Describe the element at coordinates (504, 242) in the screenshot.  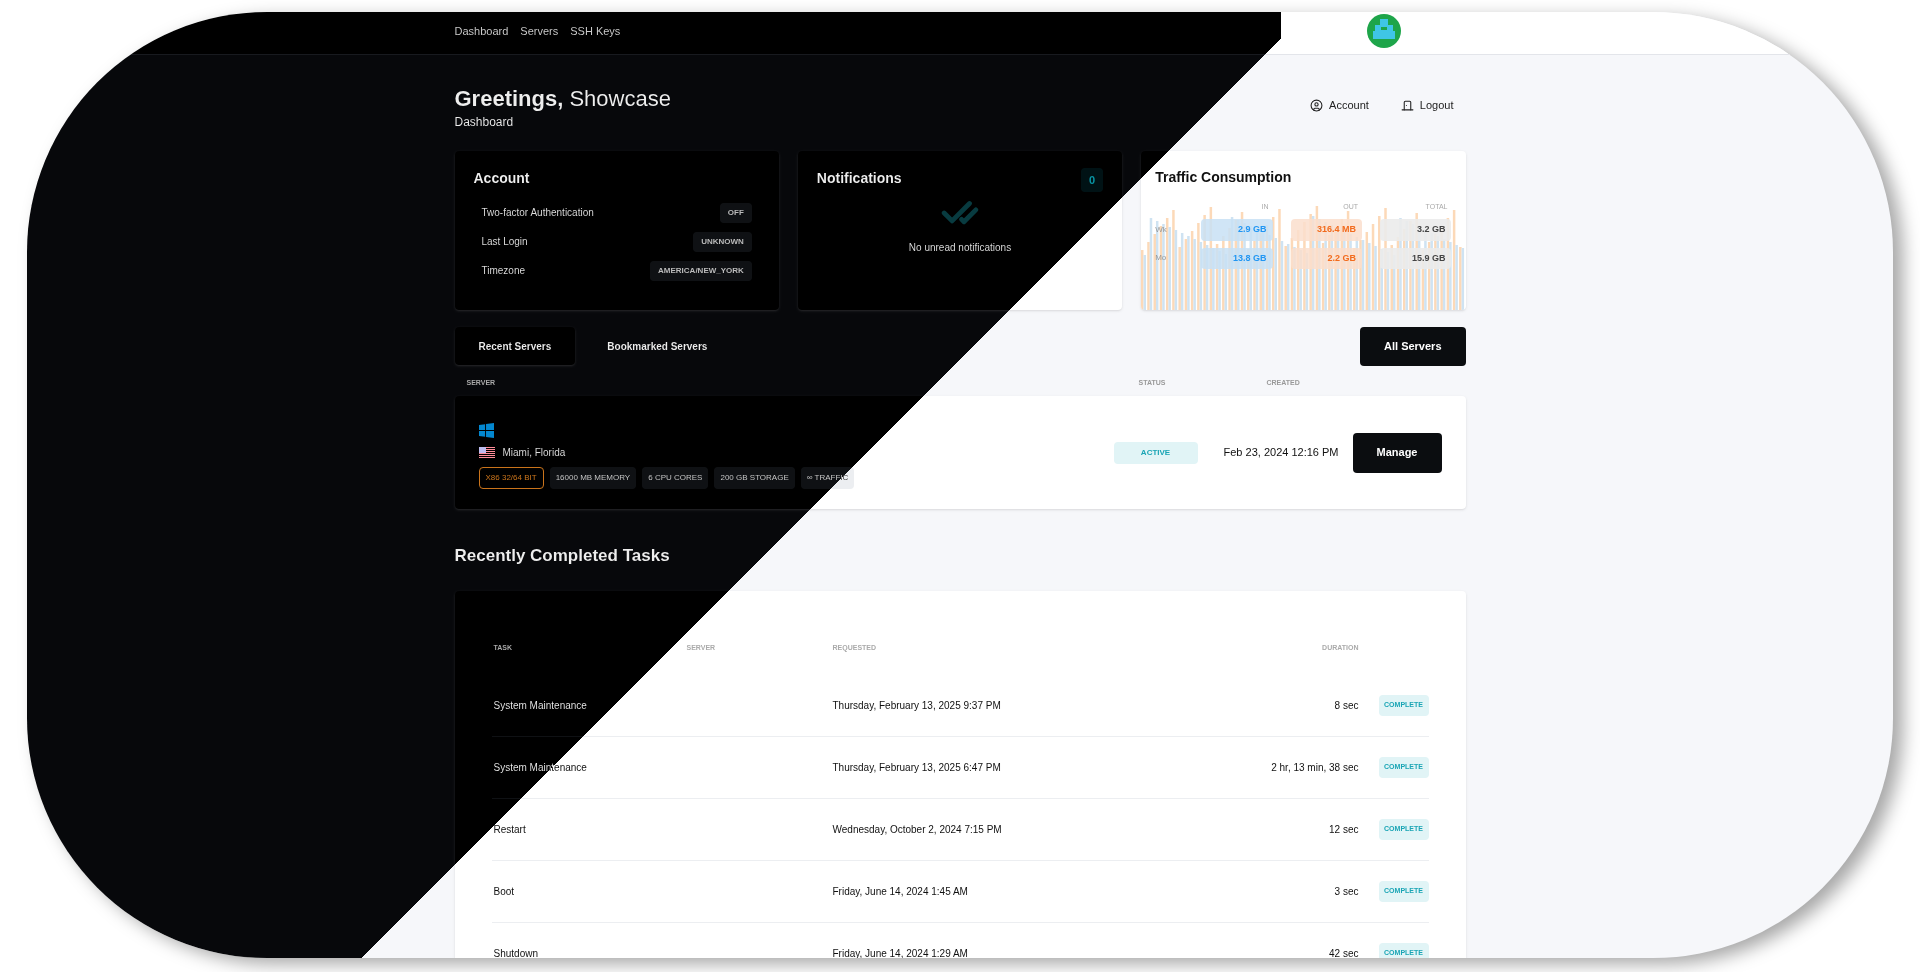
I see `setting-label: Last Login` at that location.